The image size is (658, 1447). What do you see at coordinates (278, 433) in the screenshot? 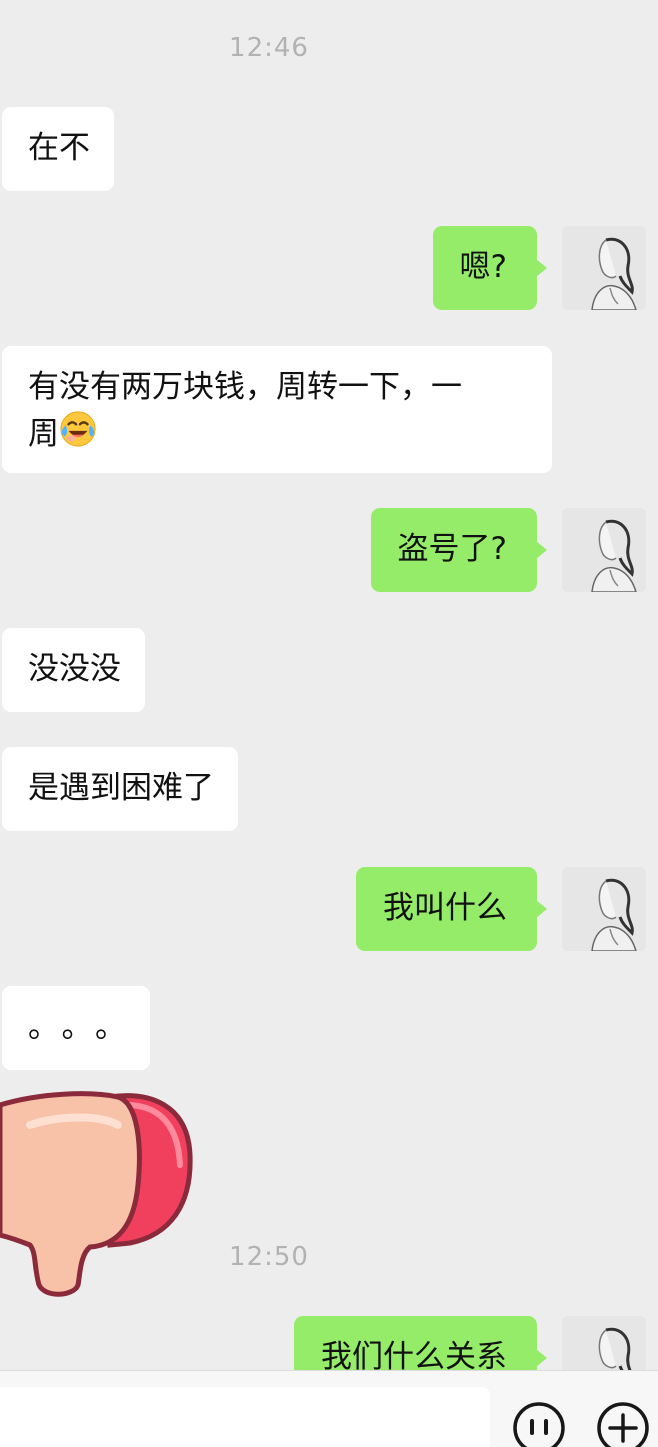
I see `message-text-line: 周` at bounding box center [278, 433].